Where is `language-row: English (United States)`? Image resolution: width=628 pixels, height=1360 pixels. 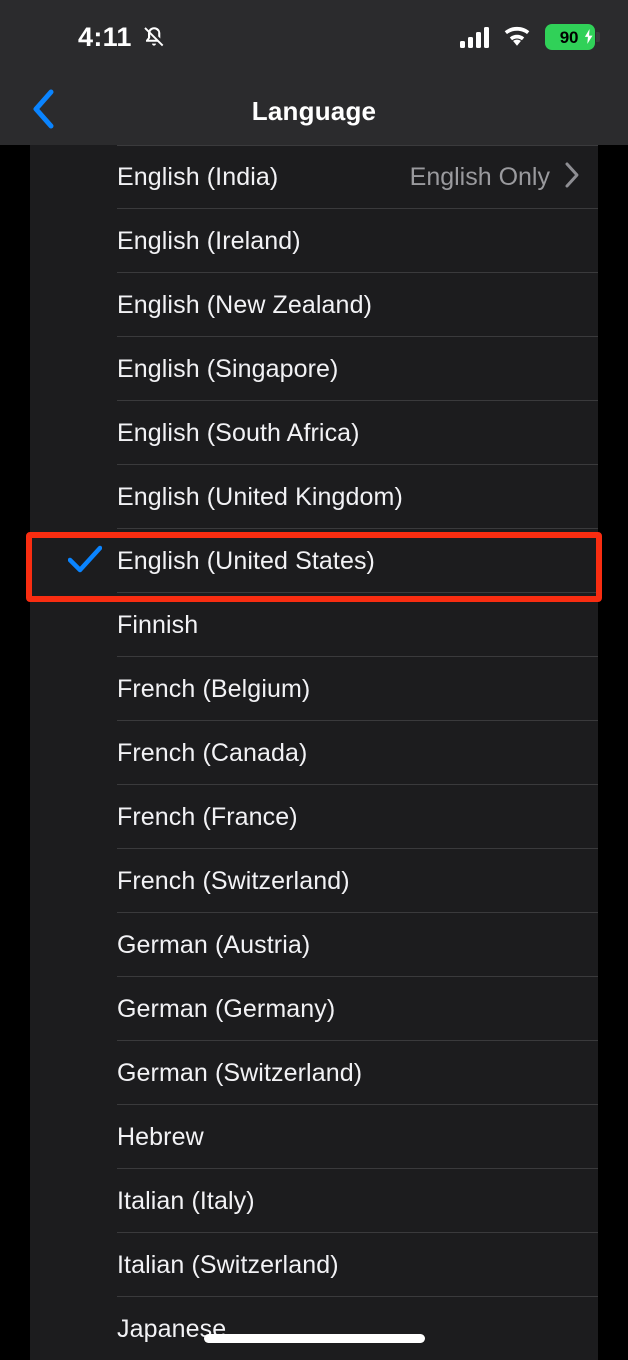 language-row: English (United States) is located at coordinates (314, 561).